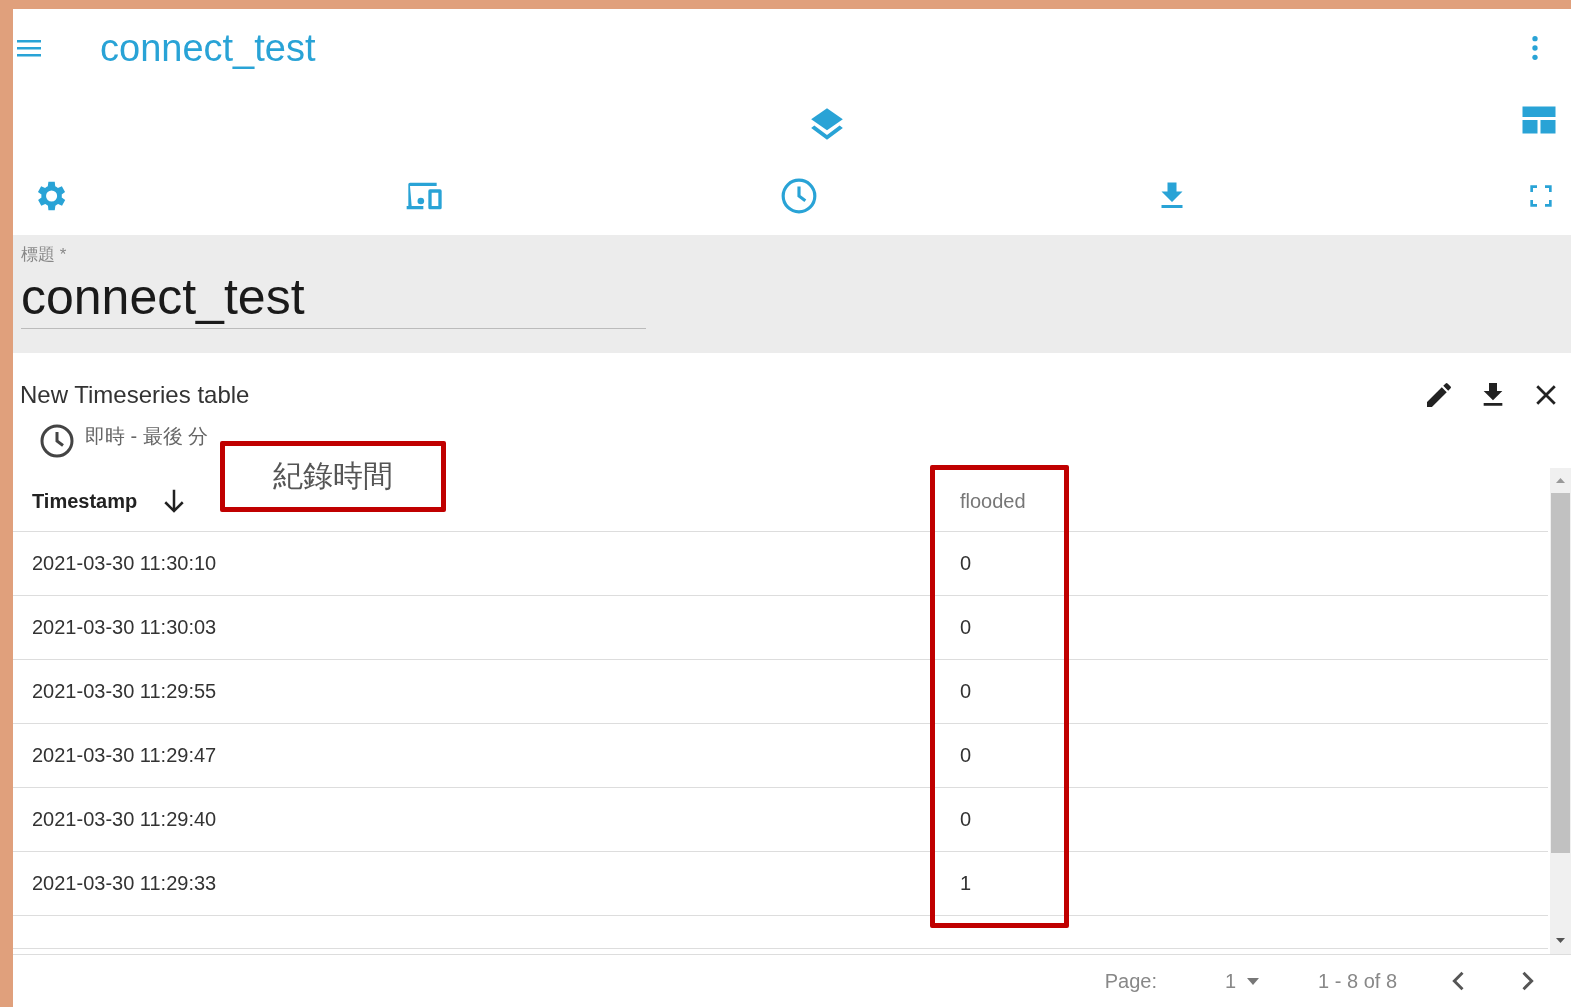 The image size is (1571, 1007). Describe the element at coordinates (147, 436) in the screenshot. I see `timewindow-label: 即時 - 最後 分` at that location.